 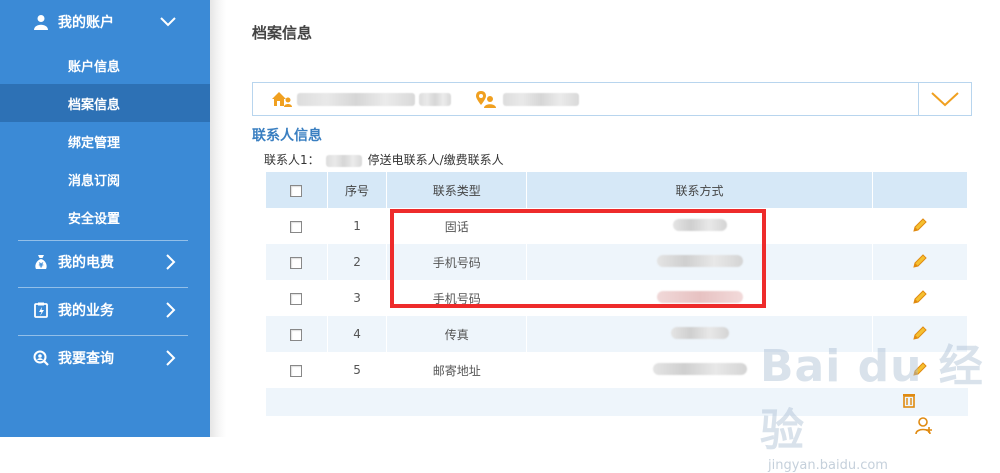 I want to click on select-all-checkbox, so click(x=296, y=190).